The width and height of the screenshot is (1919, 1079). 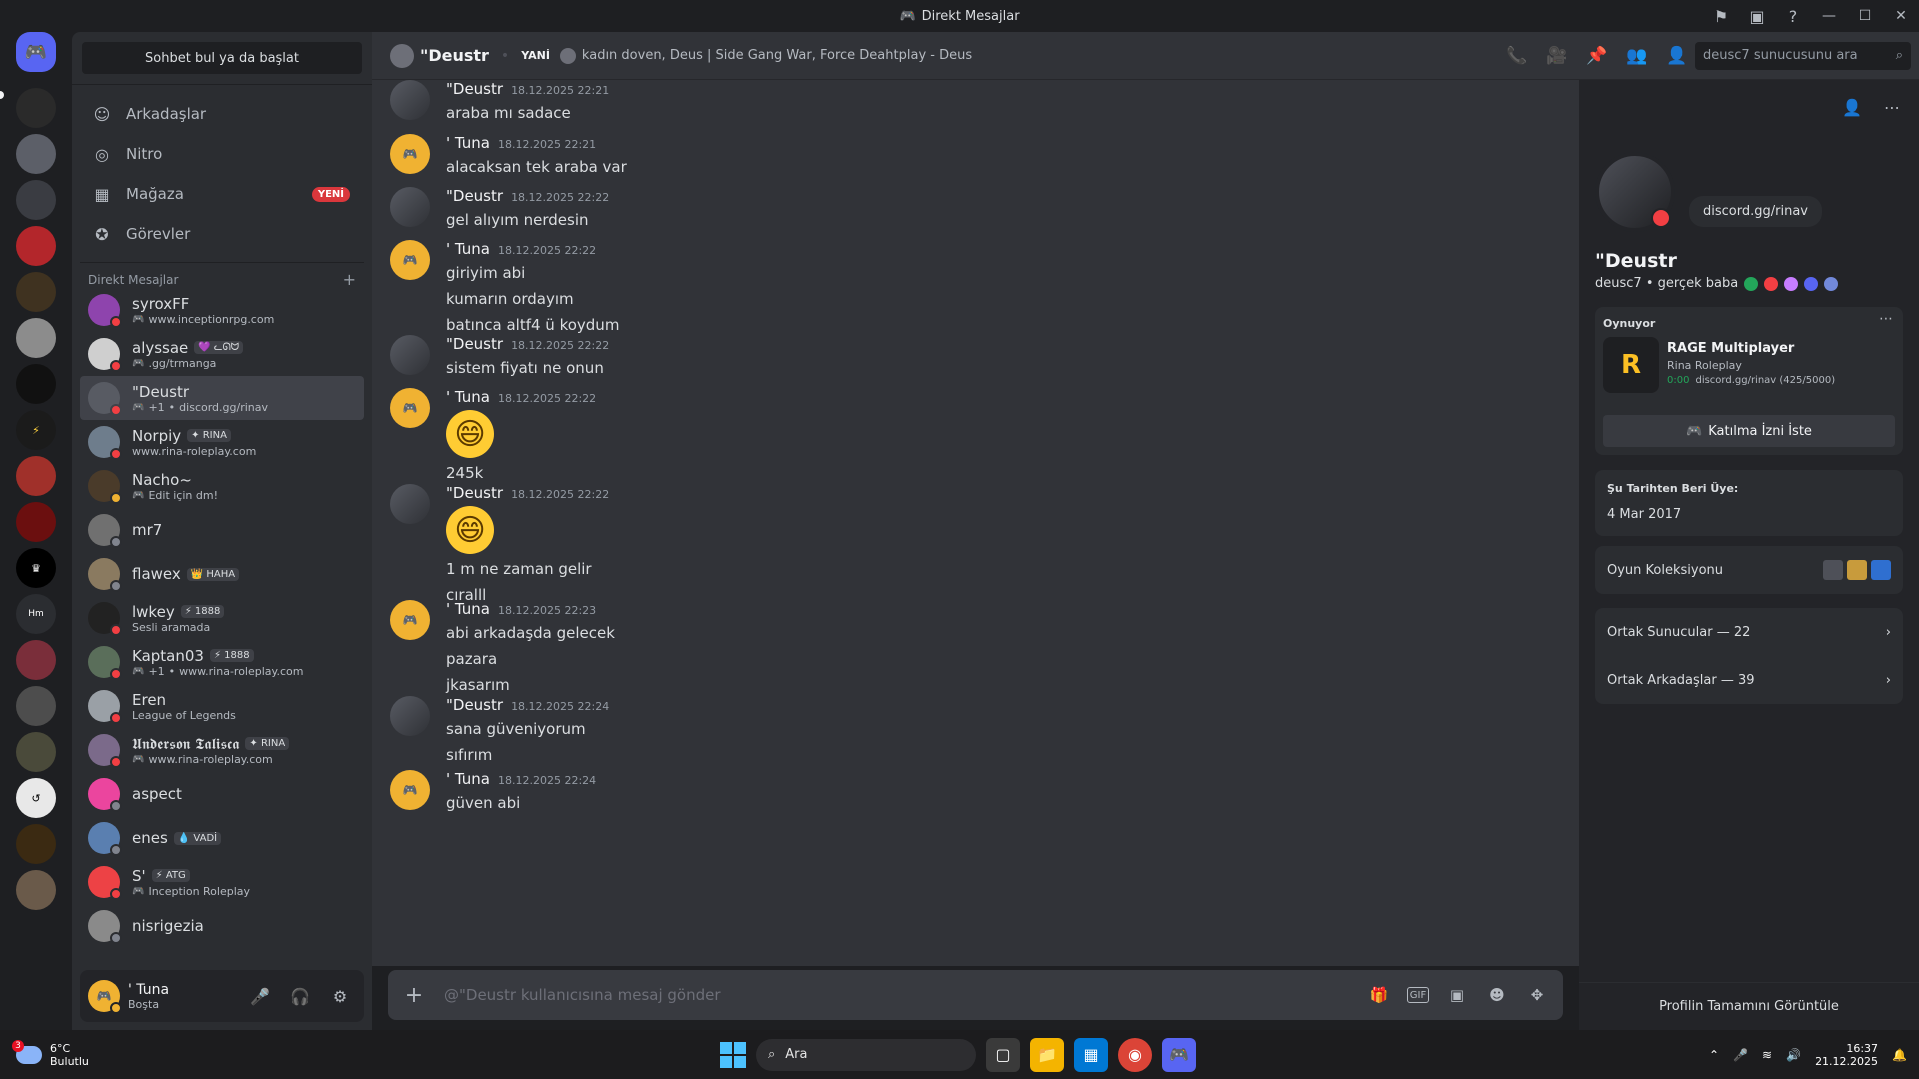 What do you see at coordinates (222, 58) in the screenshot?
I see `find-conversation-button: Sohbet bul ya da başlat` at bounding box center [222, 58].